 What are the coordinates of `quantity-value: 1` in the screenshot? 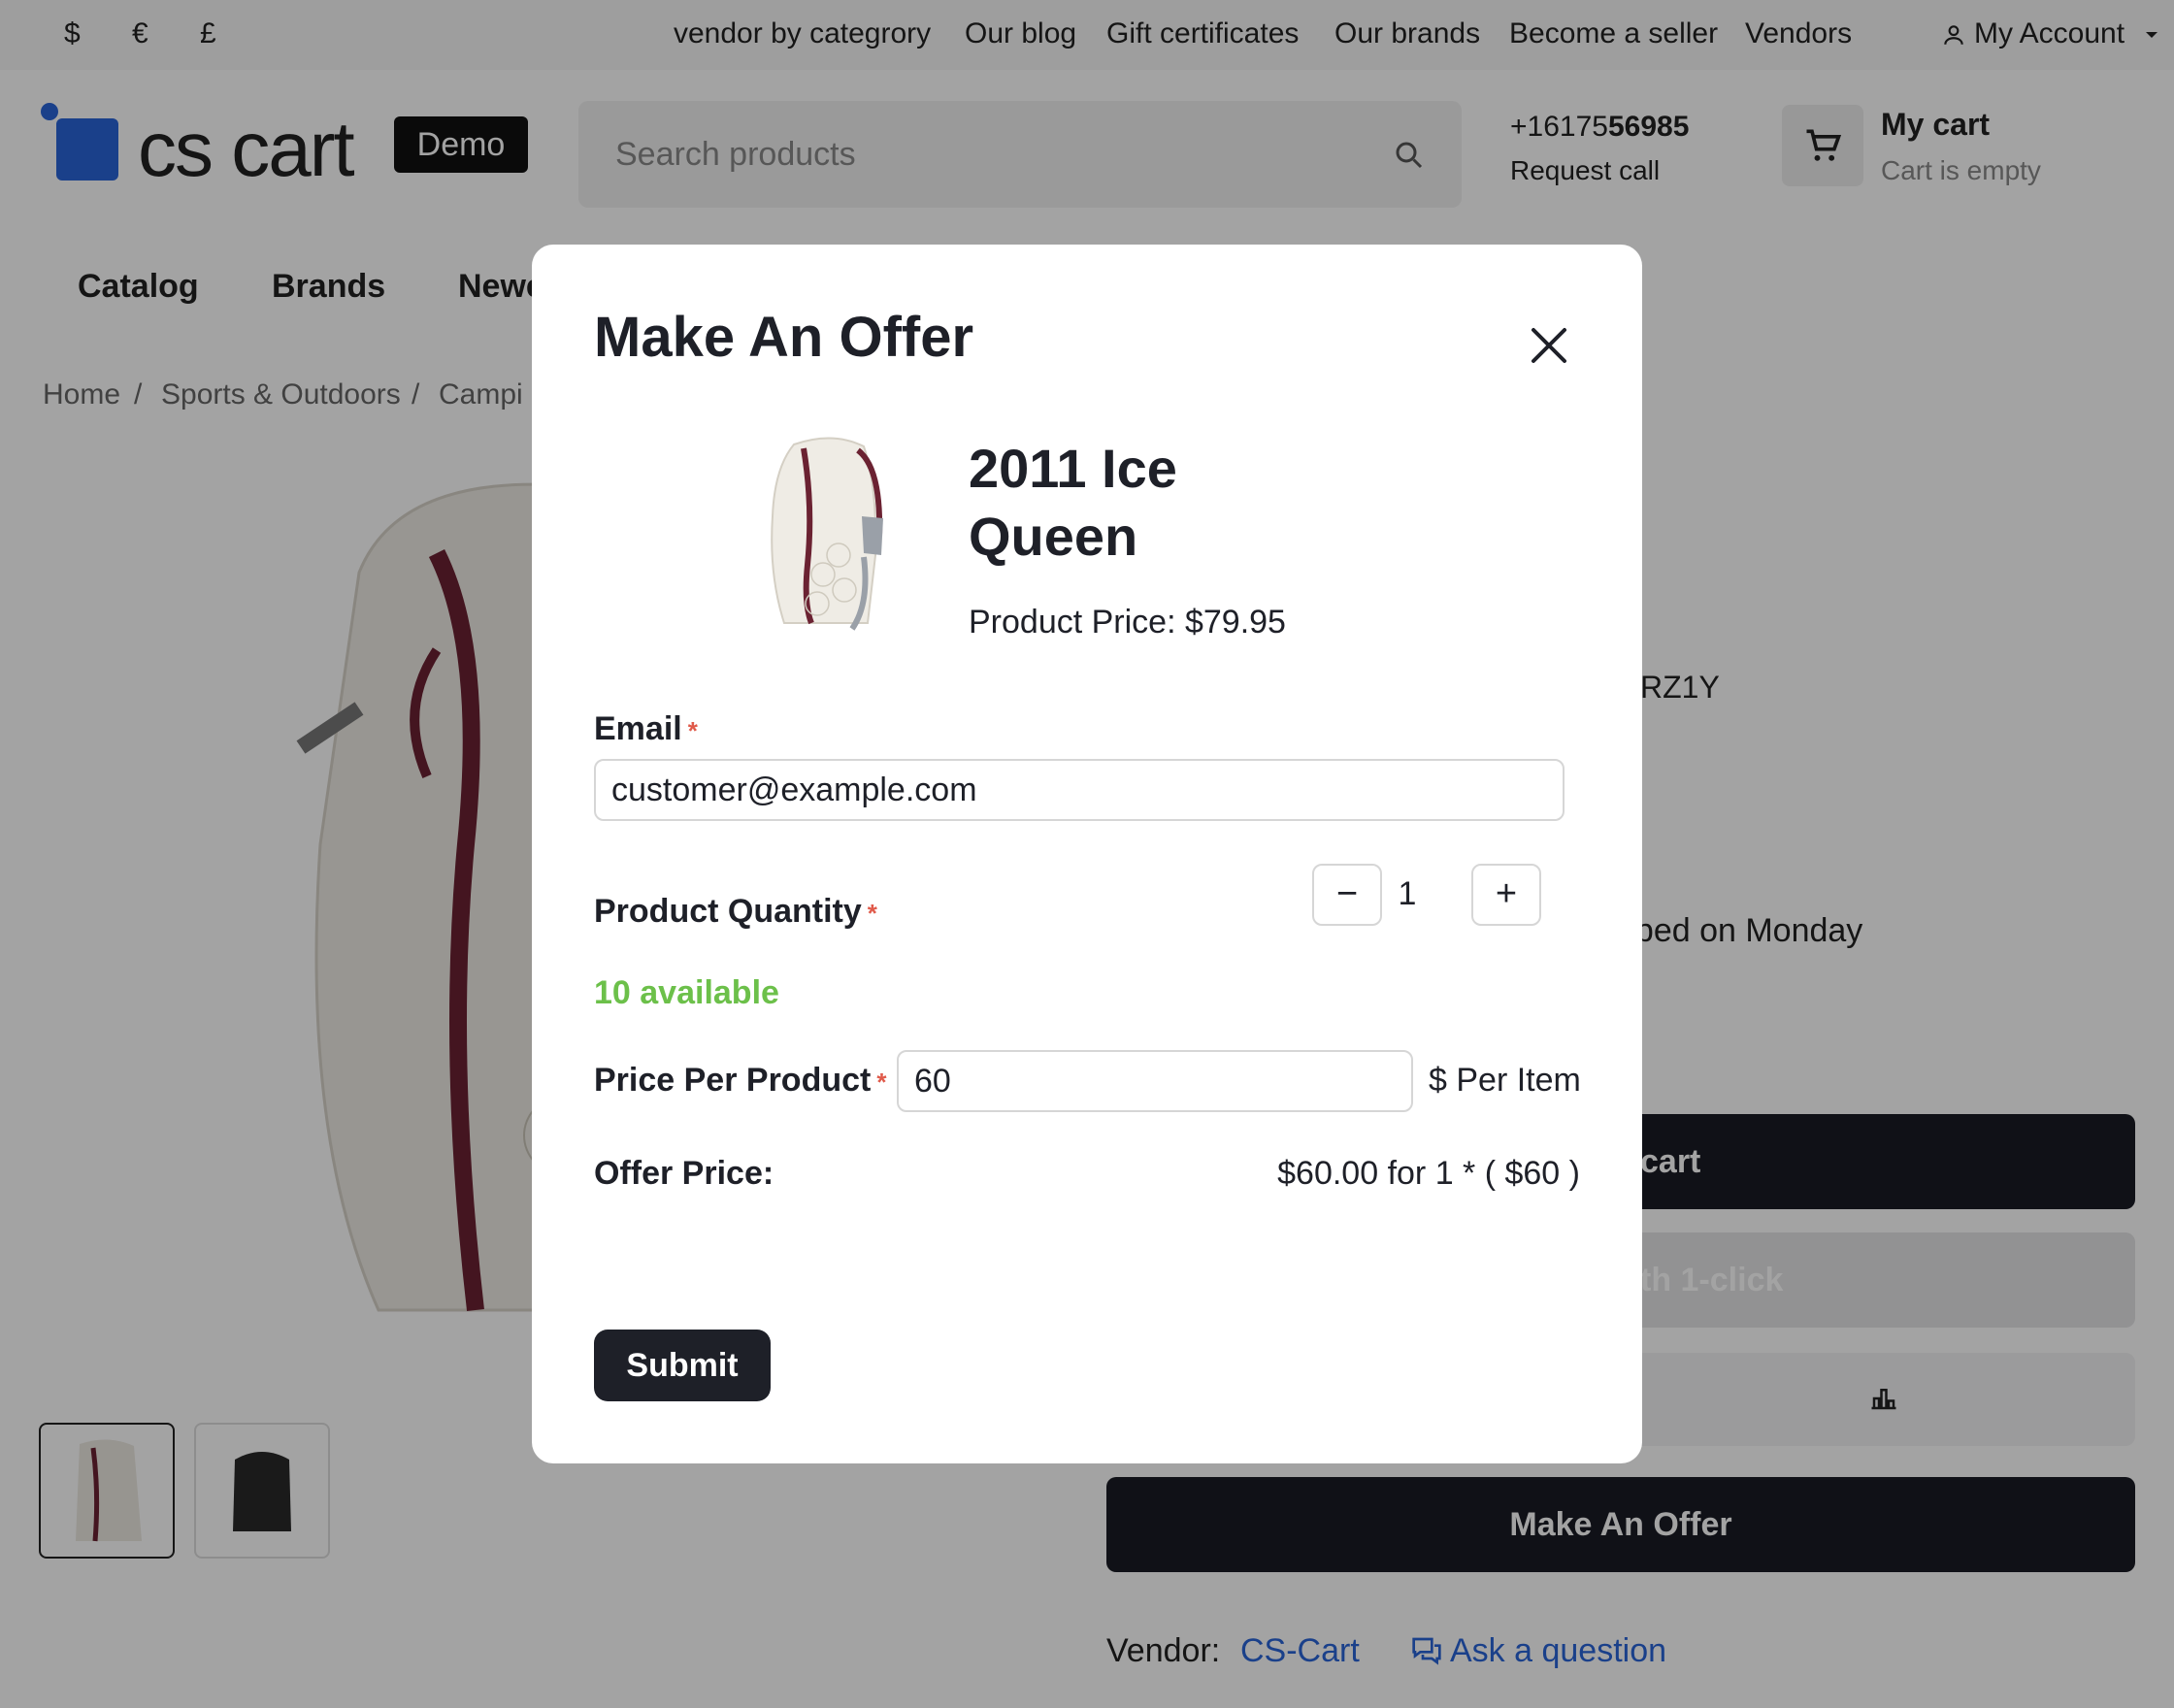 It's located at (1408, 894).